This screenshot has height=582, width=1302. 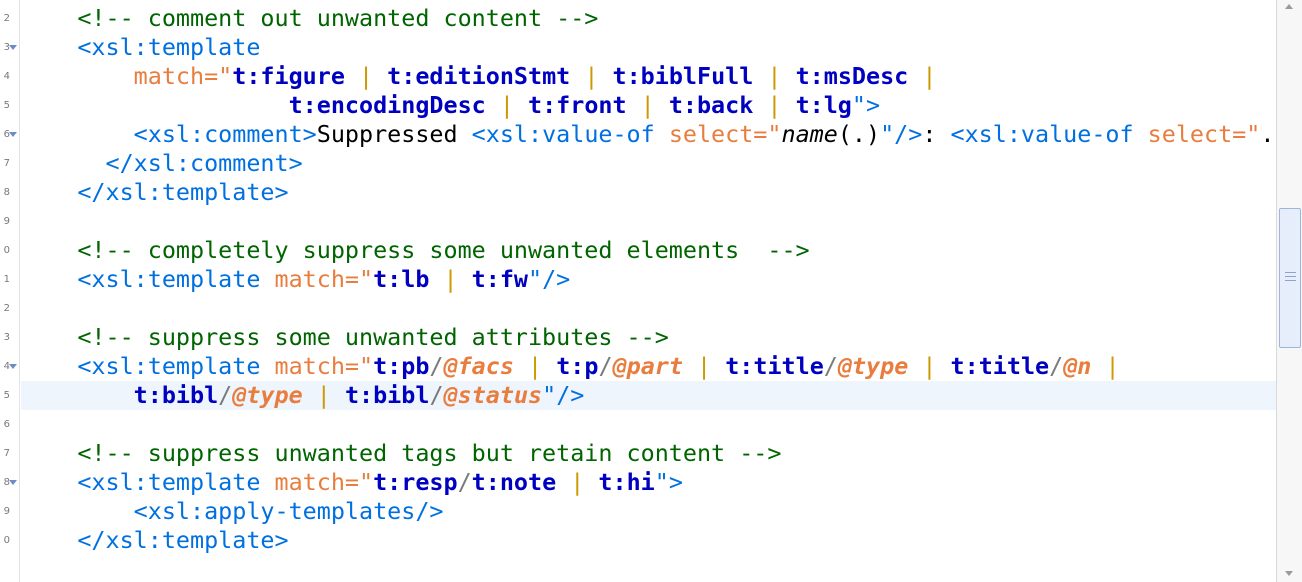 I want to click on code-token: t:resp, so click(x=415, y=482).